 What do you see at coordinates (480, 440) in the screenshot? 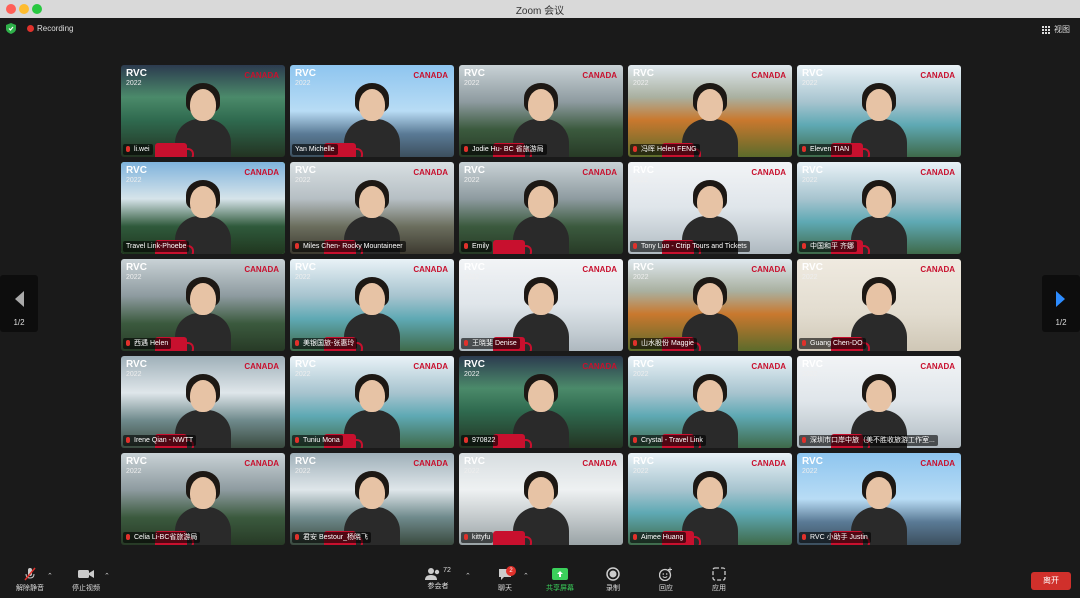
I see `participant-name: 970822` at bounding box center [480, 440].